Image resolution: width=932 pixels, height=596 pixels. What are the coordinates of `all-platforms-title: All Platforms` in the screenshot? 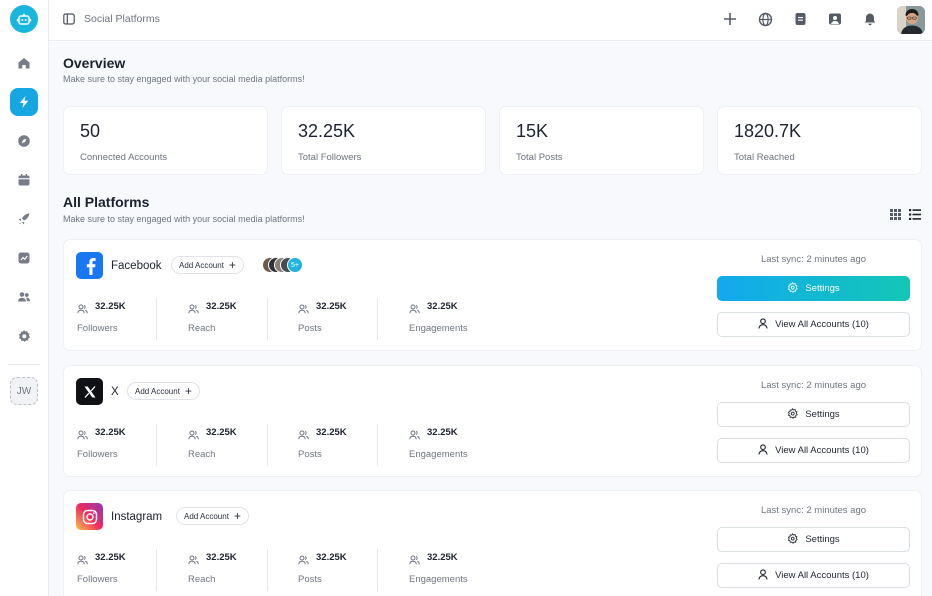 It's located at (106, 202).